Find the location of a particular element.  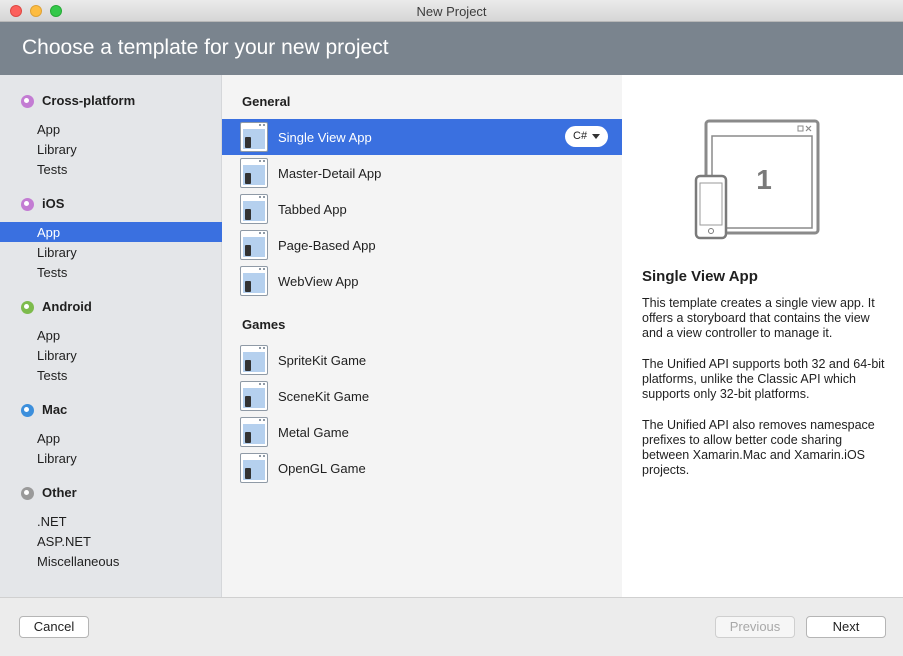

group-label-general: General is located at coordinates (266, 101).